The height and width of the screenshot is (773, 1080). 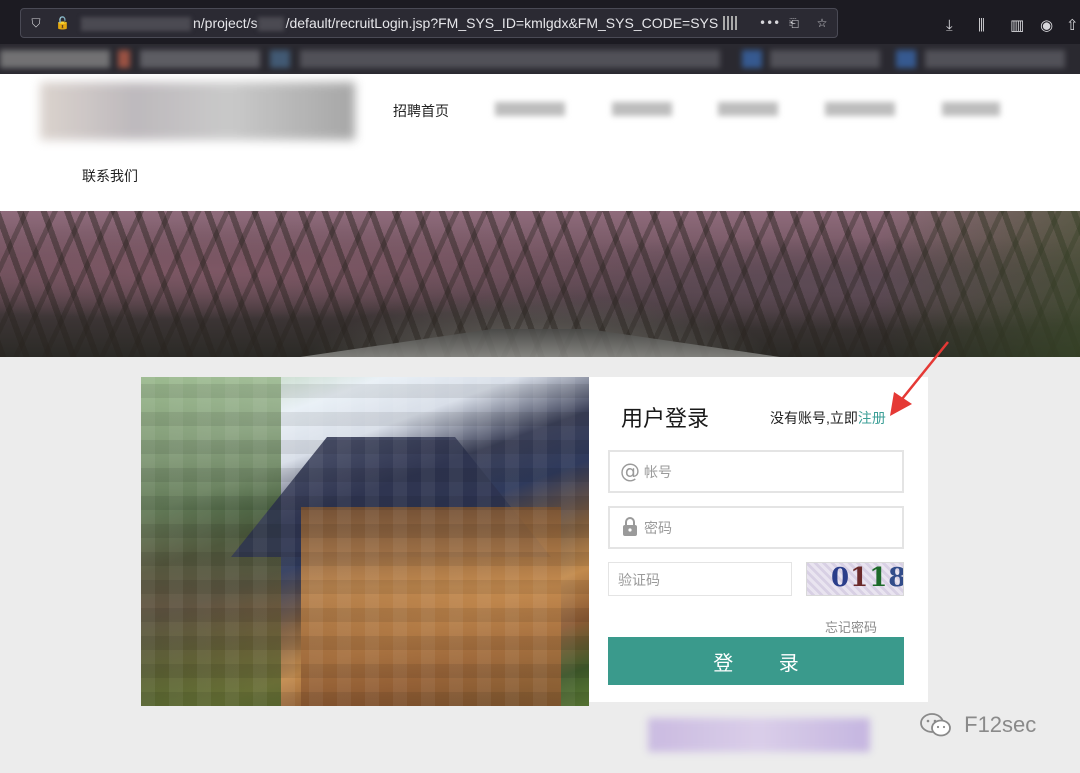 I want to click on login-panel: 用户登录 没有账号,立即注册 @ 0118 忘记密码 登 录, so click(x=758, y=539).